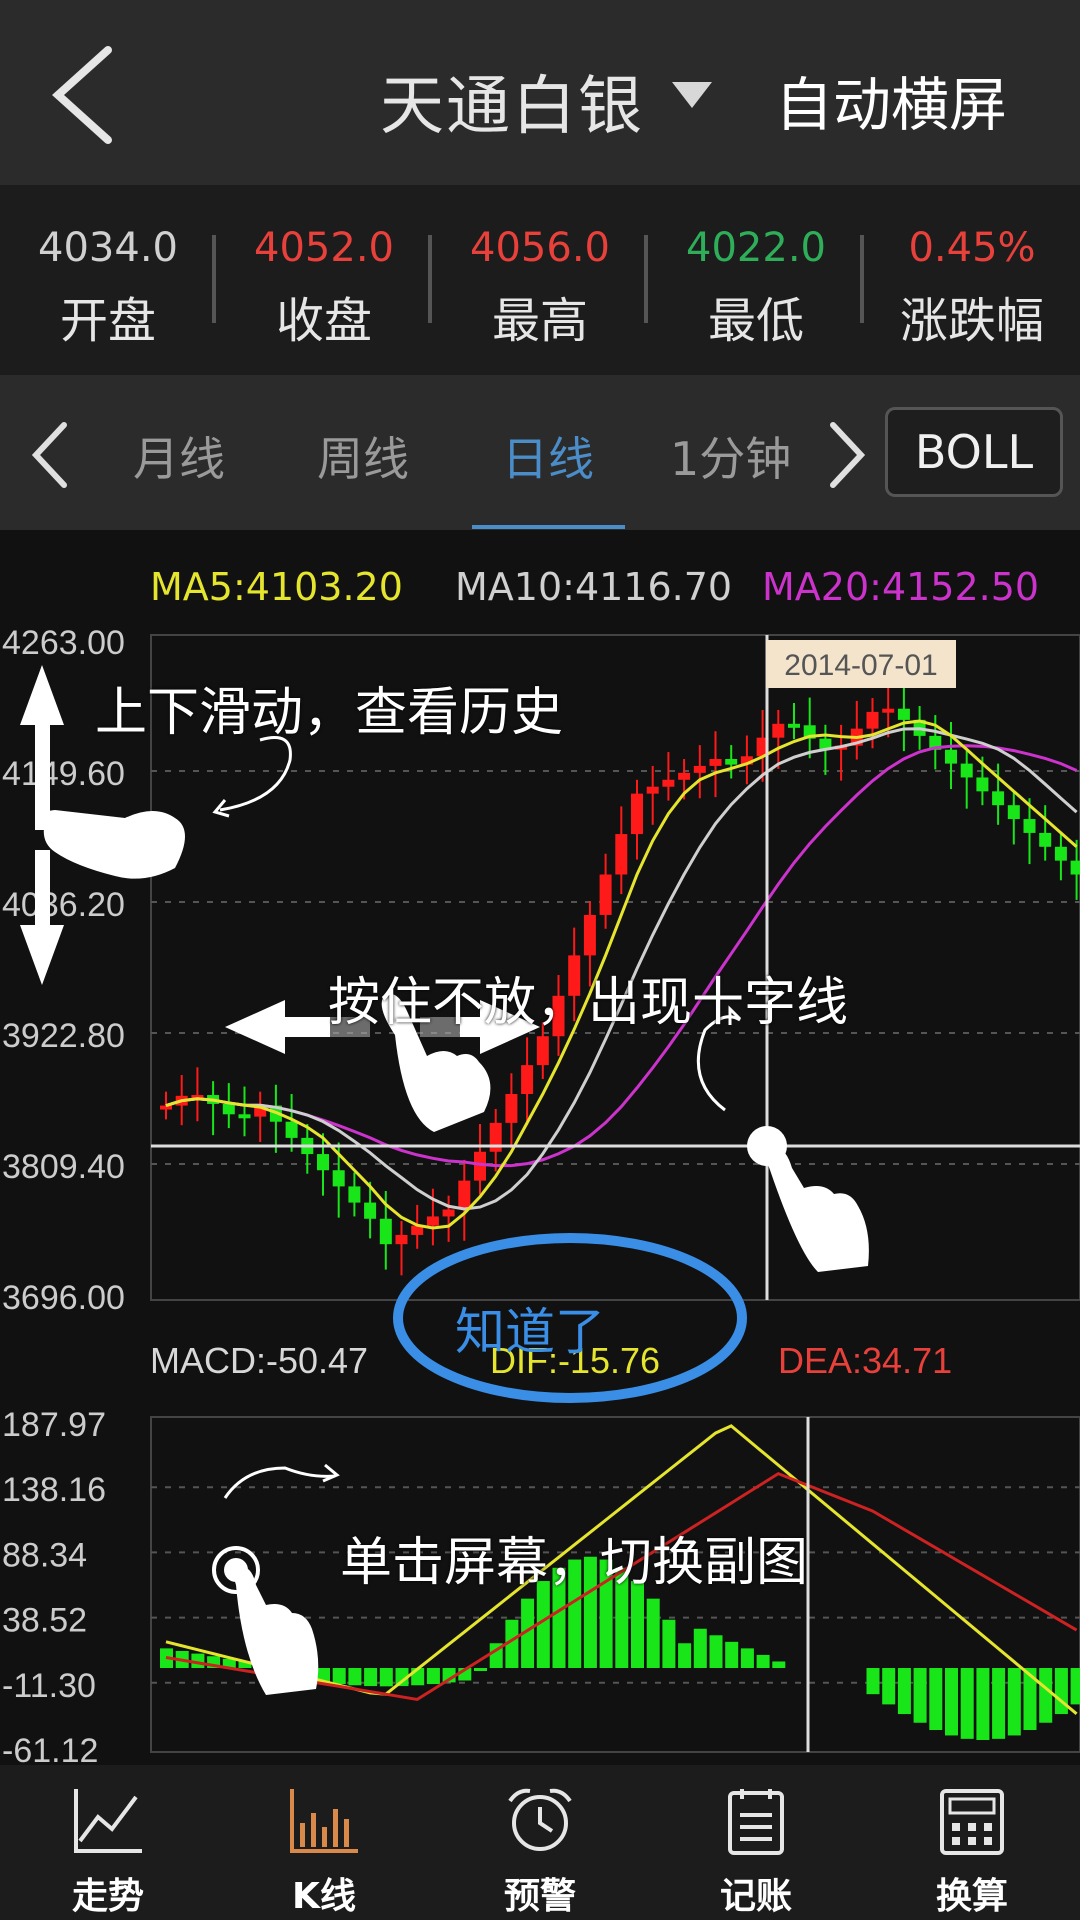 The image size is (1080, 1920). Describe the element at coordinates (548, 456) in the screenshot. I see `tab-daily: 日线` at that location.